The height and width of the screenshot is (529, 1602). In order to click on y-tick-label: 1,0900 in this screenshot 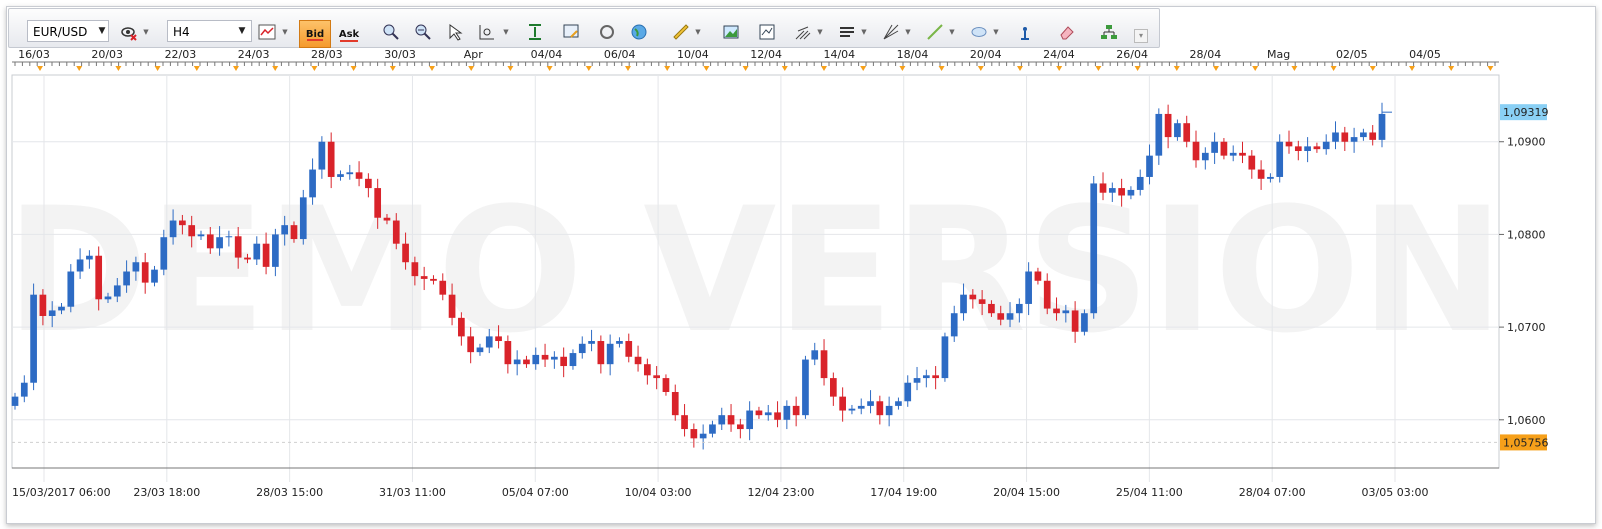, I will do `click(1526, 142)`.